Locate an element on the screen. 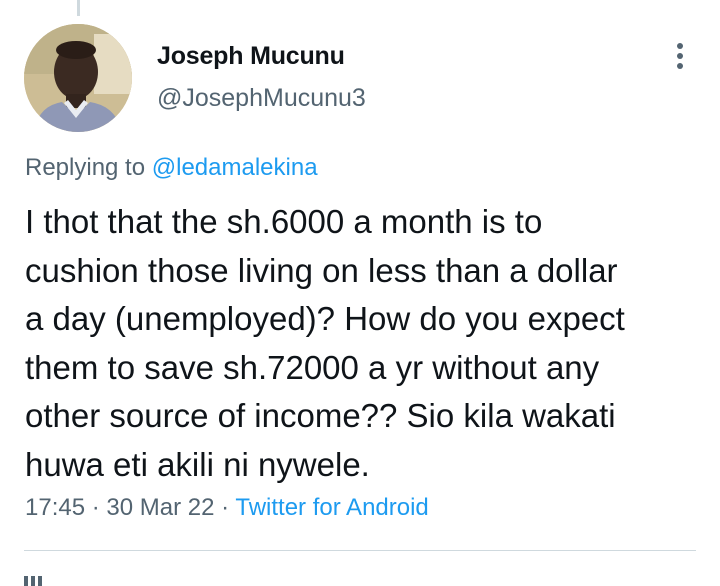 The image size is (720, 586). avatar-photo is located at coordinates (78, 78).